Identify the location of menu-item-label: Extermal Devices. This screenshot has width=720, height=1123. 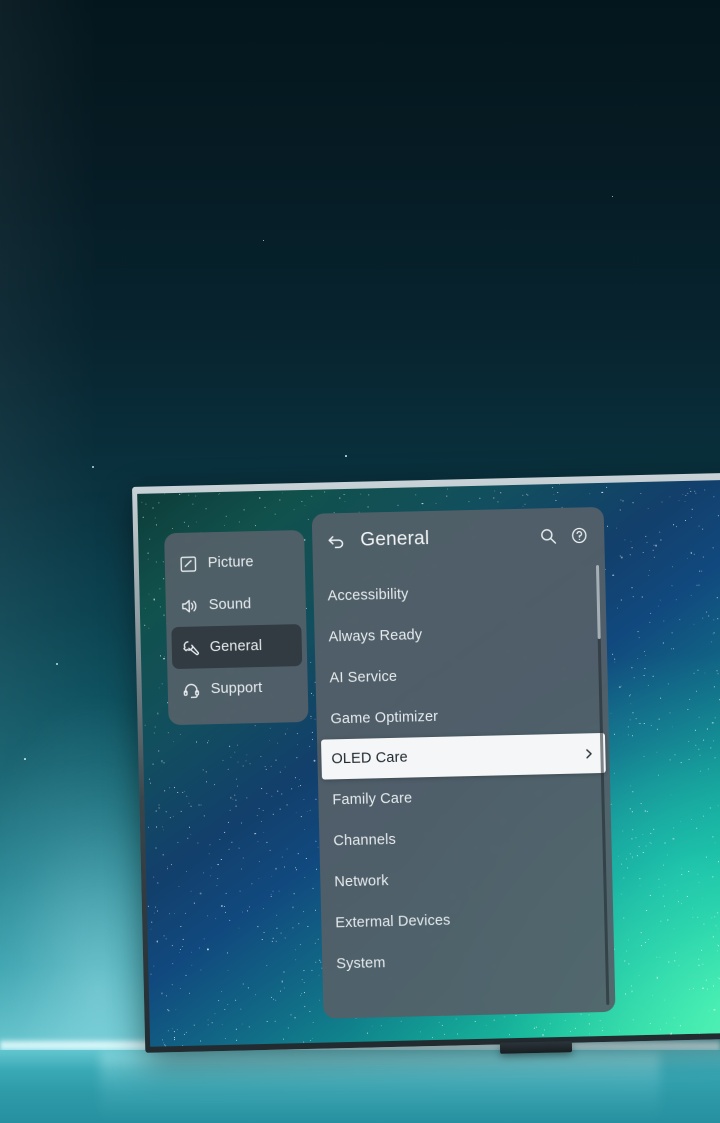
(393, 921).